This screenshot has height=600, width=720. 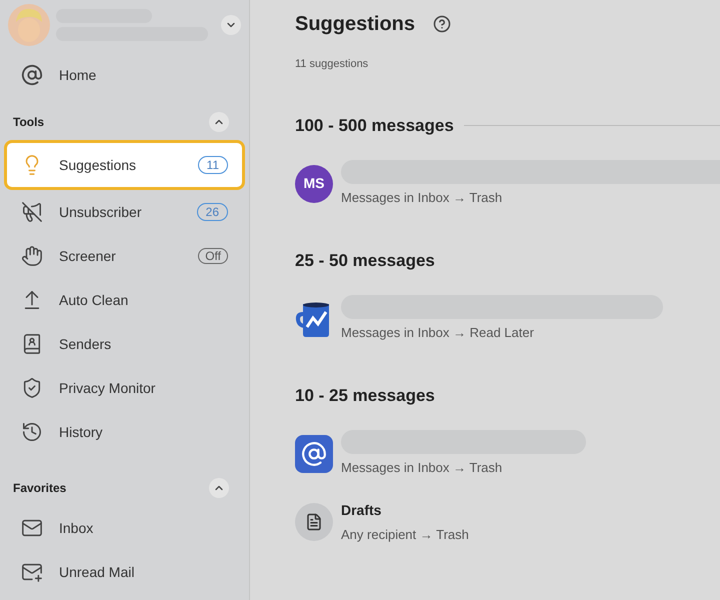 What do you see at coordinates (32, 212) in the screenshot?
I see `muted-megaphone-icon` at bounding box center [32, 212].